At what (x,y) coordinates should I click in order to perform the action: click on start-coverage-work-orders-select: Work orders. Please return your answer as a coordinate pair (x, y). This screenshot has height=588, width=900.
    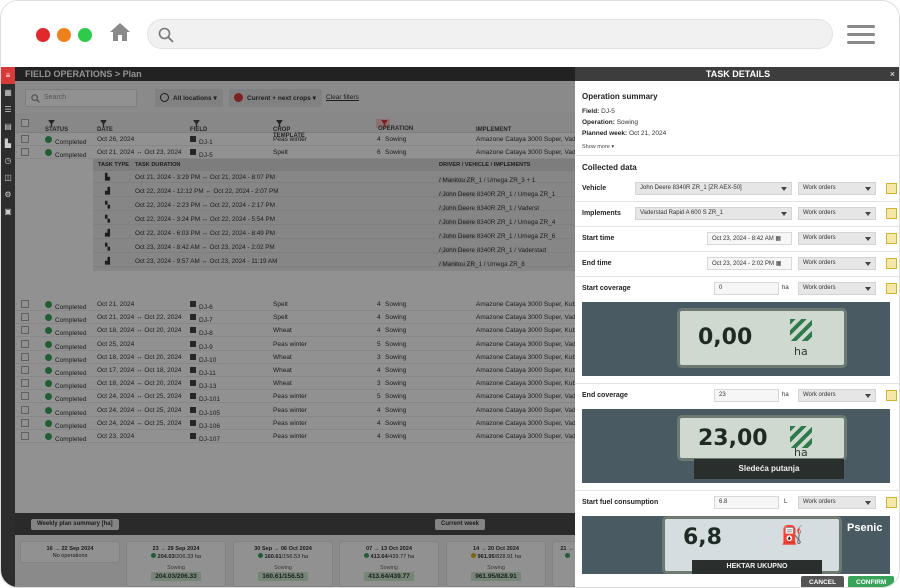
    Looking at the image, I should click on (837, 288).